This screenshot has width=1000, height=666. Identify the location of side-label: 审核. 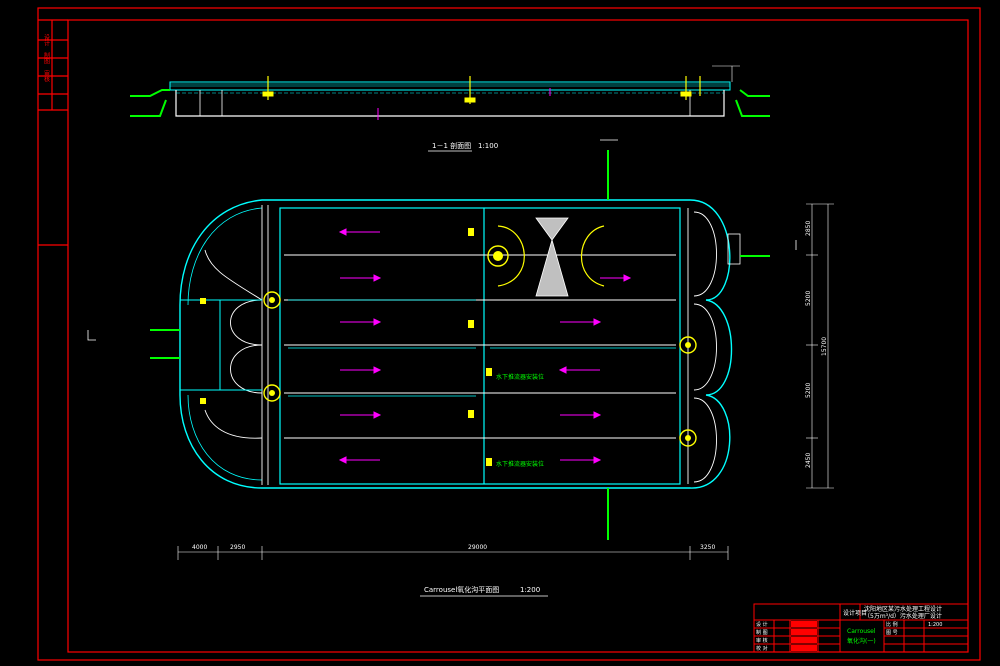
(46, 76).